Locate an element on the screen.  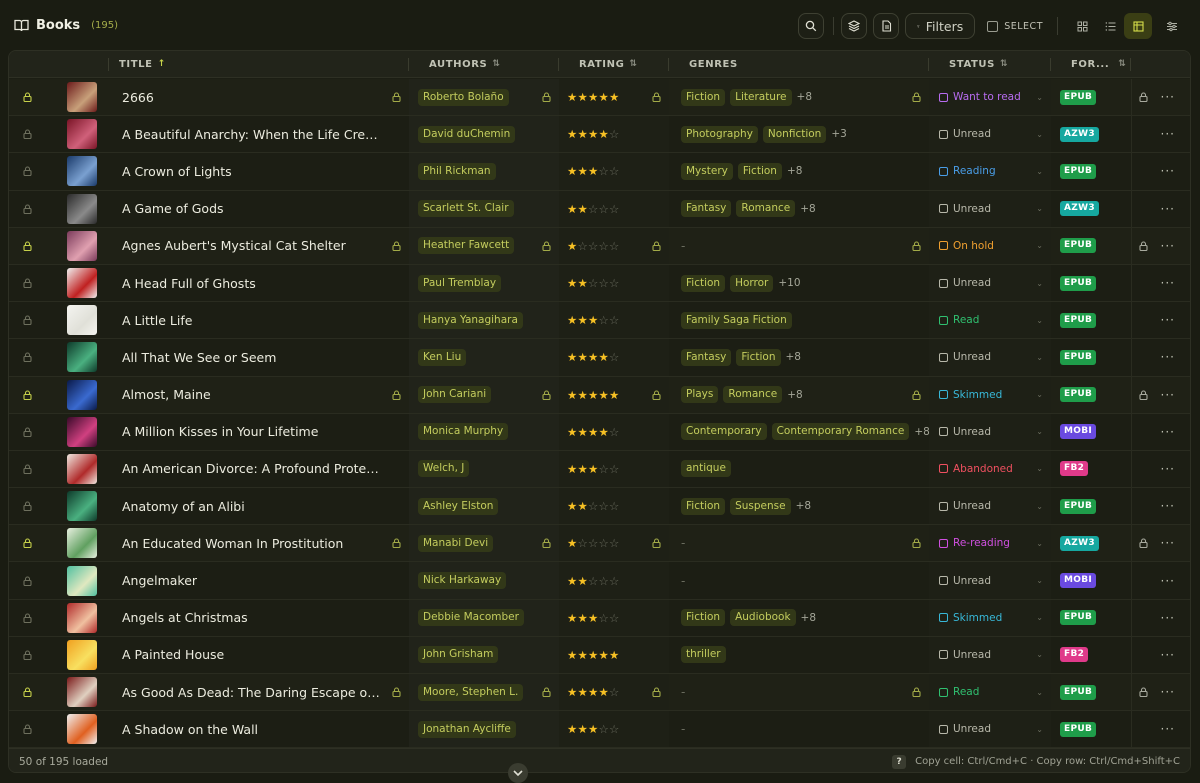
author-tag: Ashley Elston is located at coordinates (458, 506).